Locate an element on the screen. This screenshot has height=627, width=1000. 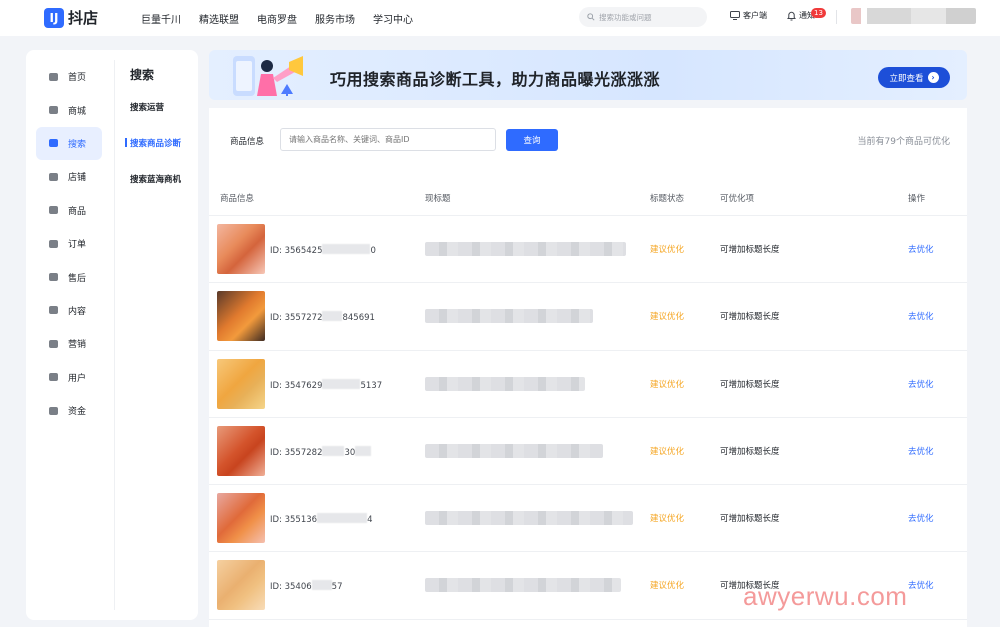
promo-banner: 巧用搜索商品诊断工具，助力商品曝光涨涨涨 立即查看 › is located at coordinates (588, 75).